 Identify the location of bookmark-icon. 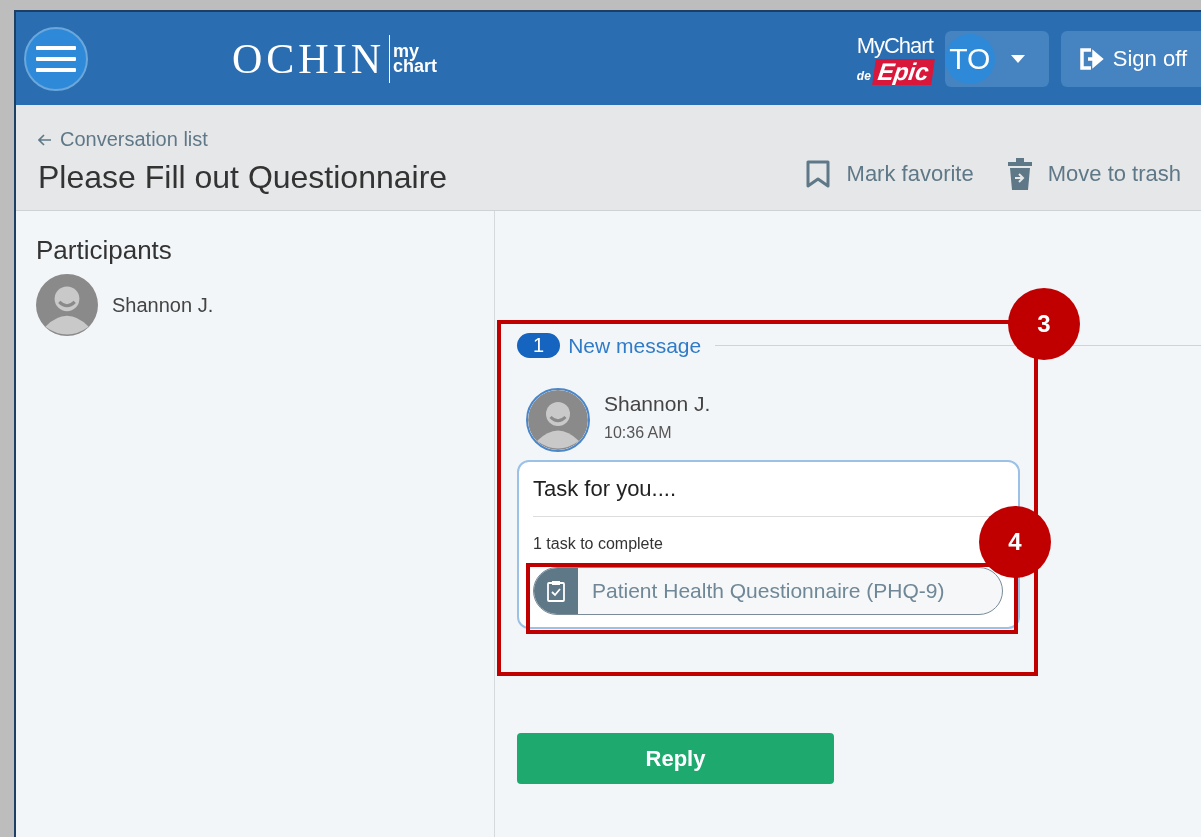
(817, 174).